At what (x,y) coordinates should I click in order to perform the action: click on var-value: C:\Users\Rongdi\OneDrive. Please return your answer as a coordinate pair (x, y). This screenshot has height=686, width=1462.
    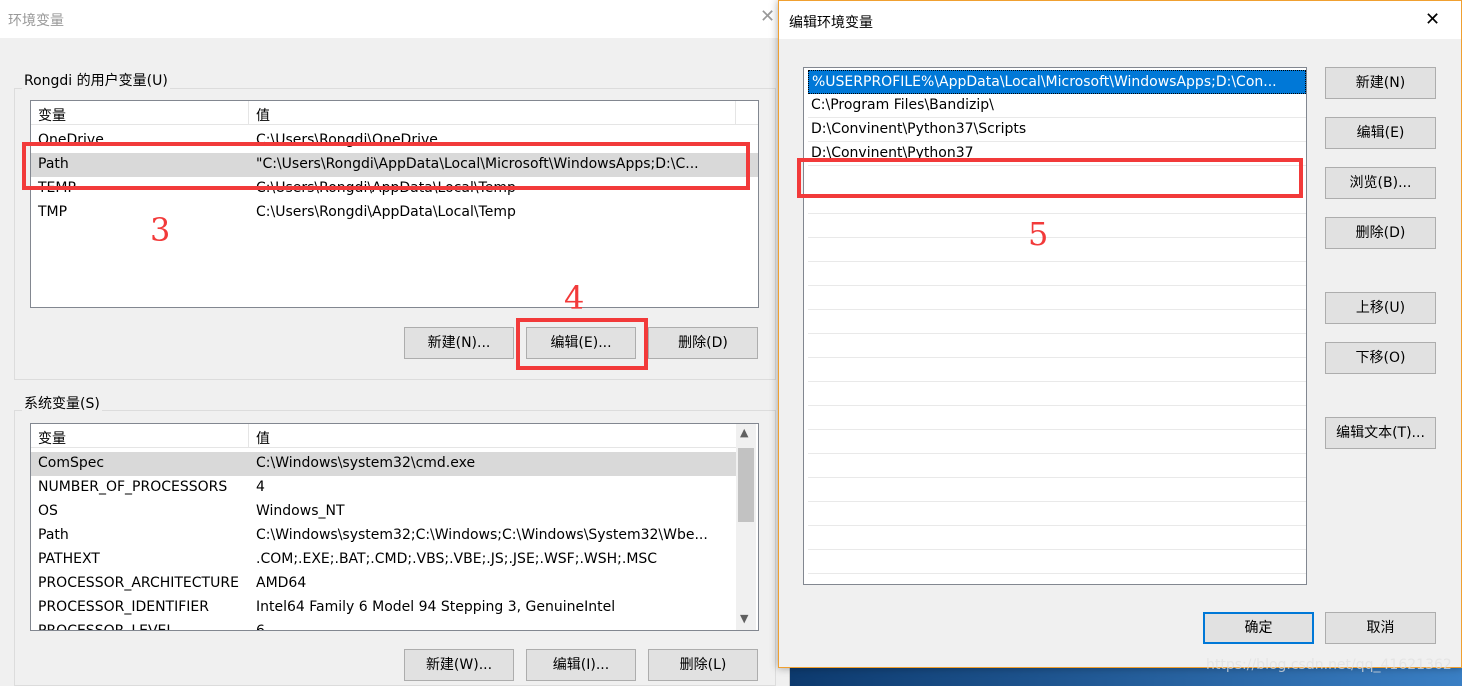
    Looking at the image, I should click on (347, 140).